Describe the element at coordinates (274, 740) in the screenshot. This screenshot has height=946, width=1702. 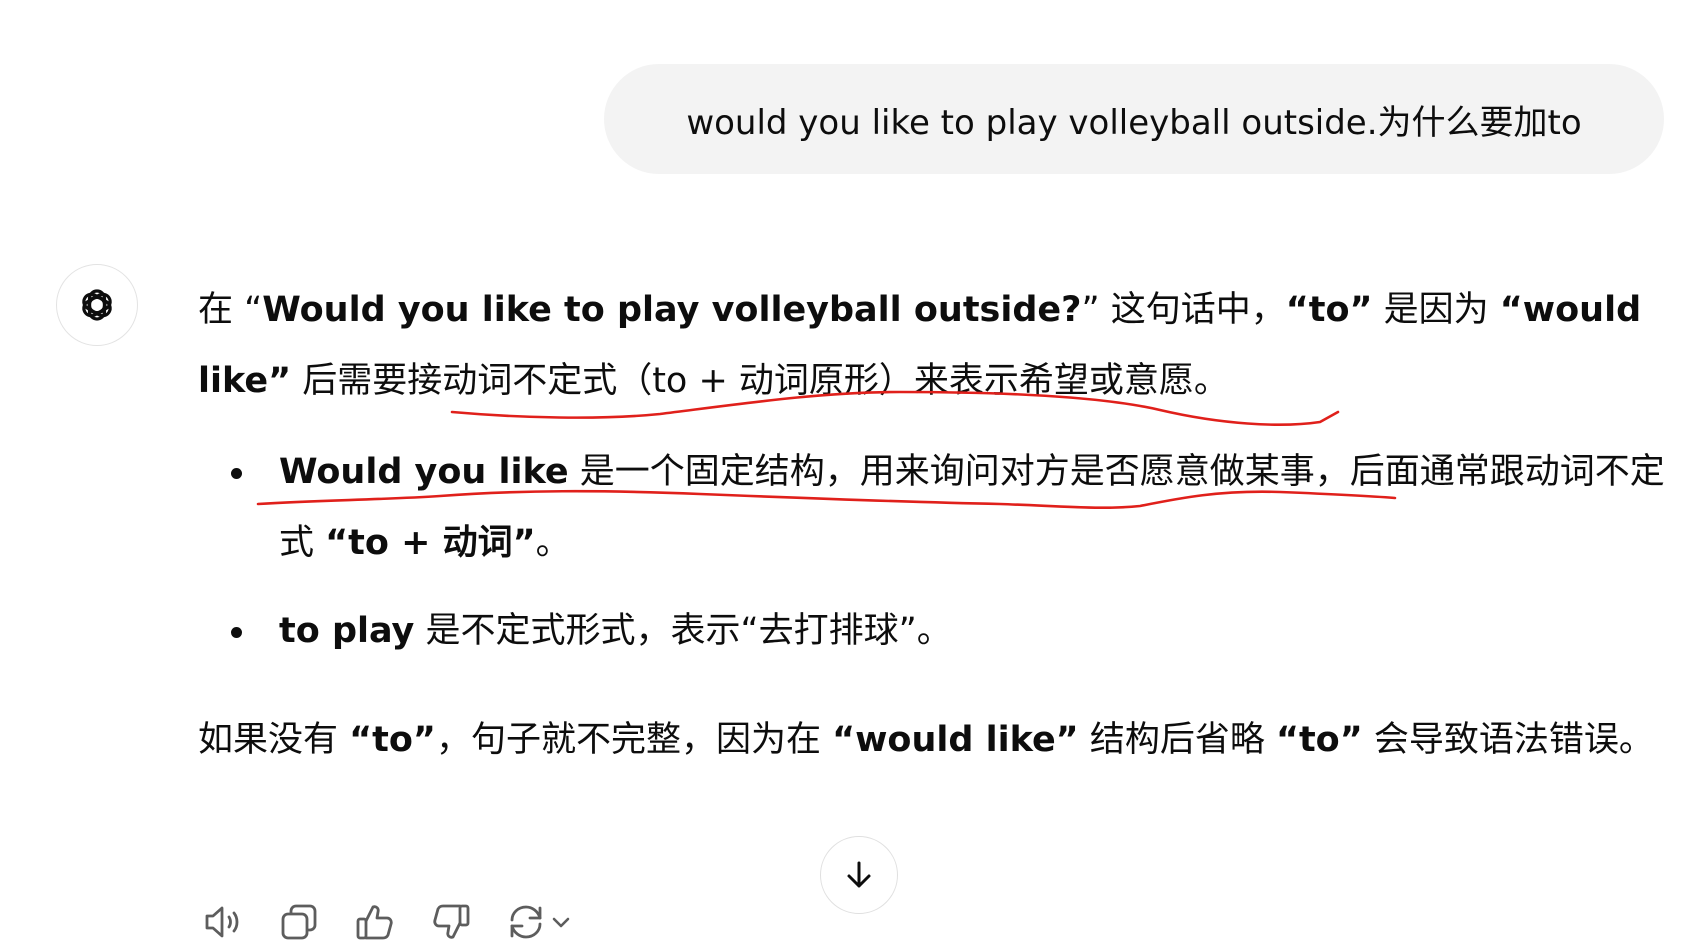
I see `para3-text-1: 如果没有` at that location.